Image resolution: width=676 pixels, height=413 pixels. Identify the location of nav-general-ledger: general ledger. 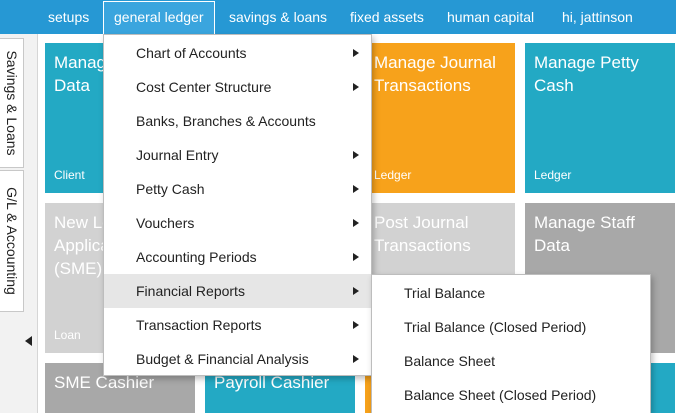
(159, 17).